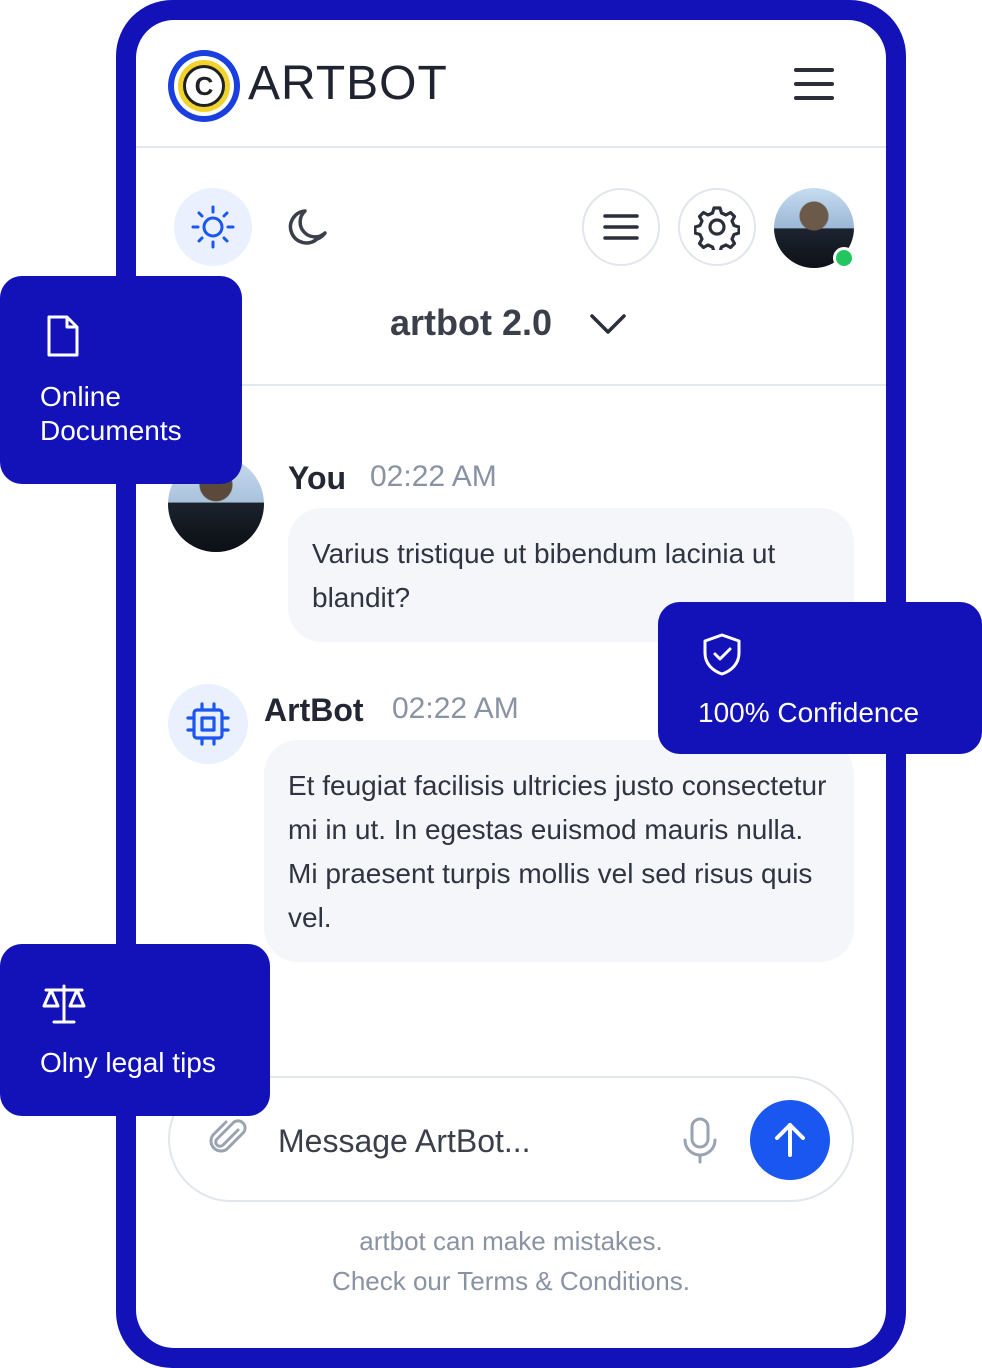 Image resolution: width=982 pixels, height=1368 pixels. What do you see at coordinates (468, 1141) in the screenshot?
I see `message-input` at bounding box center [468, 1141].